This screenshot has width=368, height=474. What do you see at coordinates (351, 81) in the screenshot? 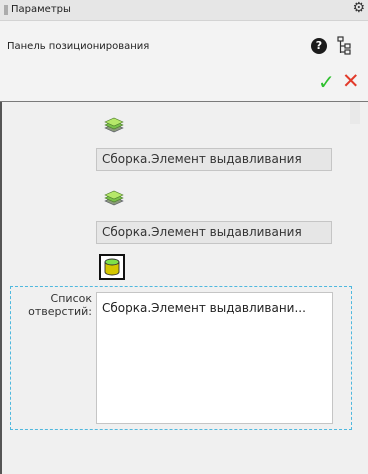
I see `cancel-button: ✕` at bounding box center [351, 81].